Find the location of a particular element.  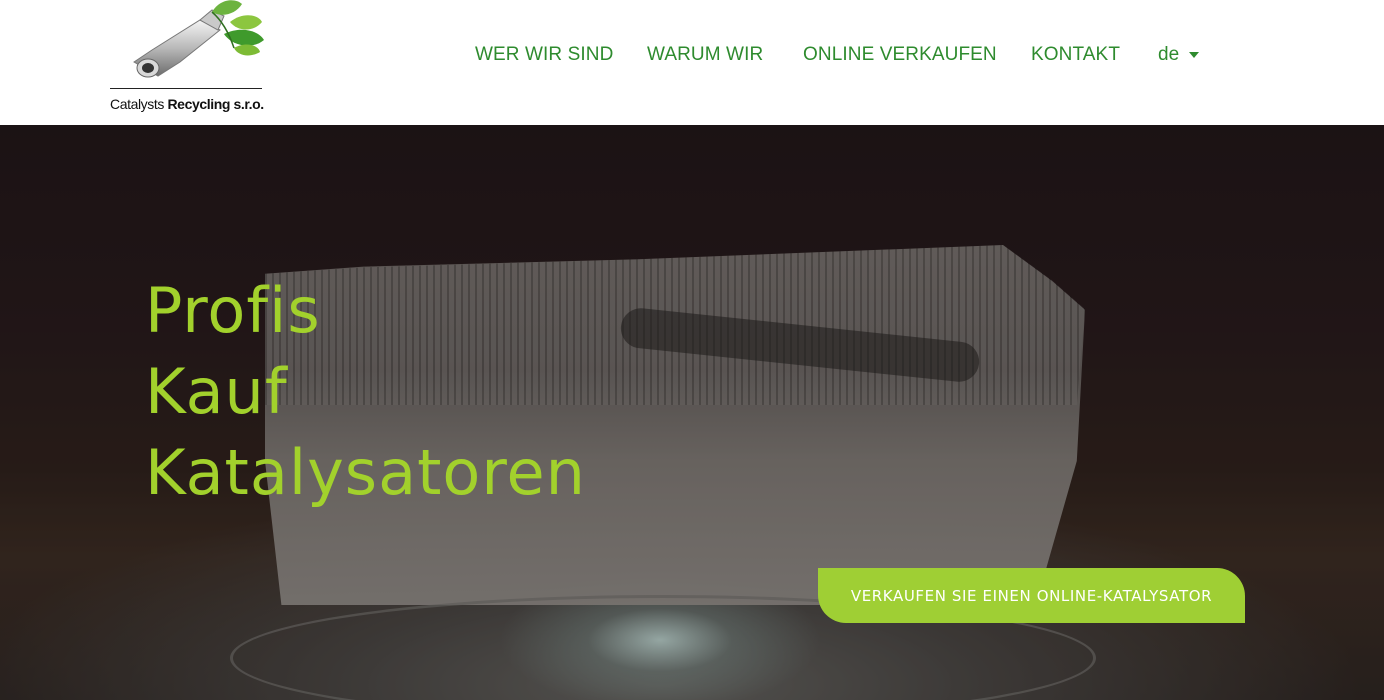

nav-item-wer-wir-sind: WER WIR SIND is located at coordinates (544, 55).